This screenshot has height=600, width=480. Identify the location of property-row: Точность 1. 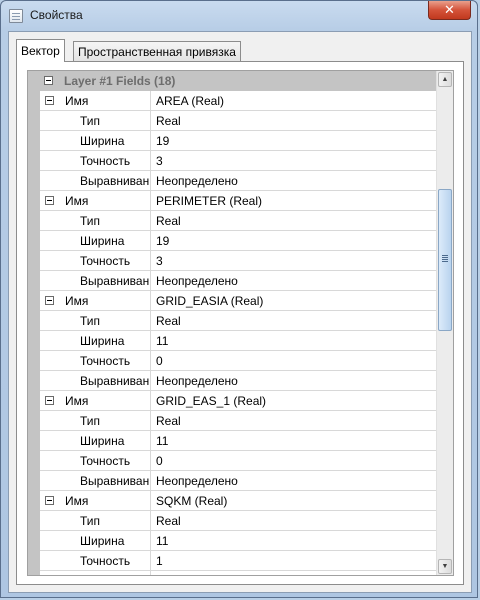
(232, 561).